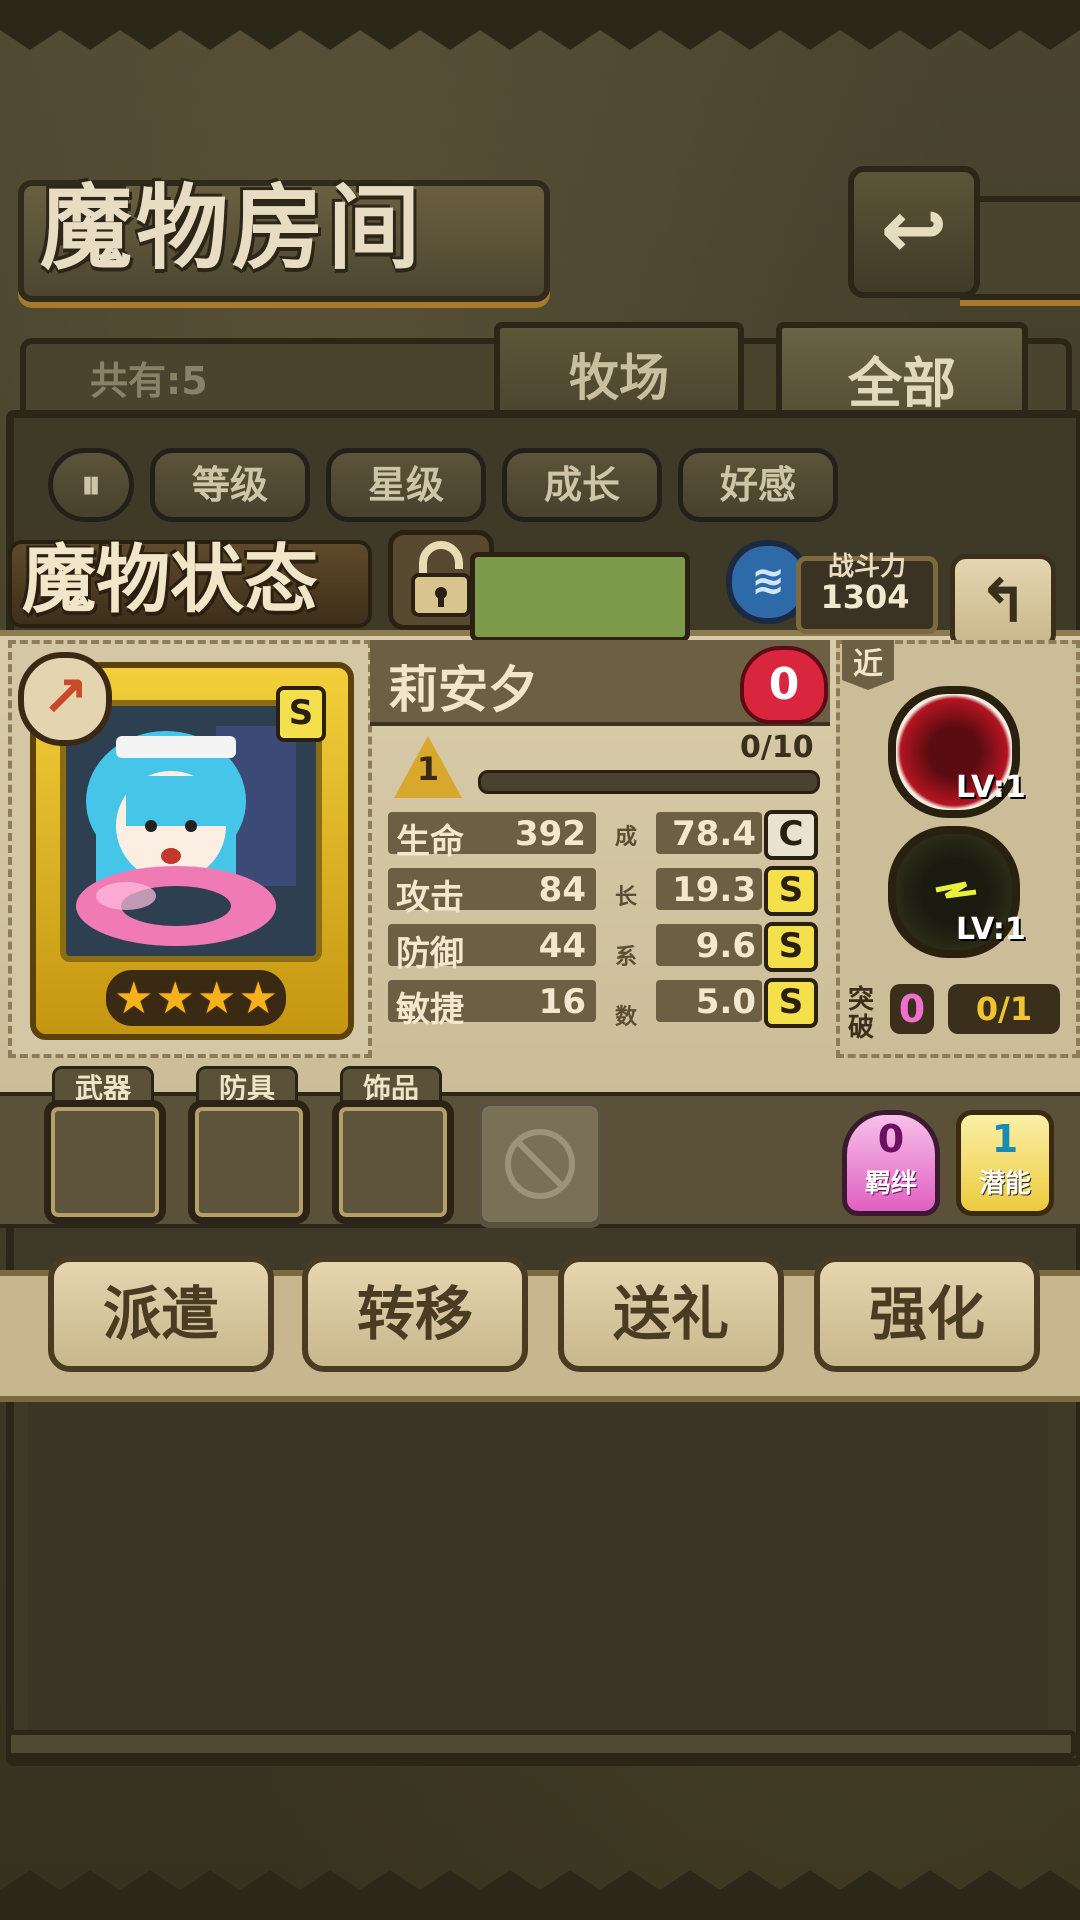 The width and height of the screenshot is (1080, 1920). Describe the element at coordinates (105, 1162) in the screenshot. I see `weapon-slot` at that location.